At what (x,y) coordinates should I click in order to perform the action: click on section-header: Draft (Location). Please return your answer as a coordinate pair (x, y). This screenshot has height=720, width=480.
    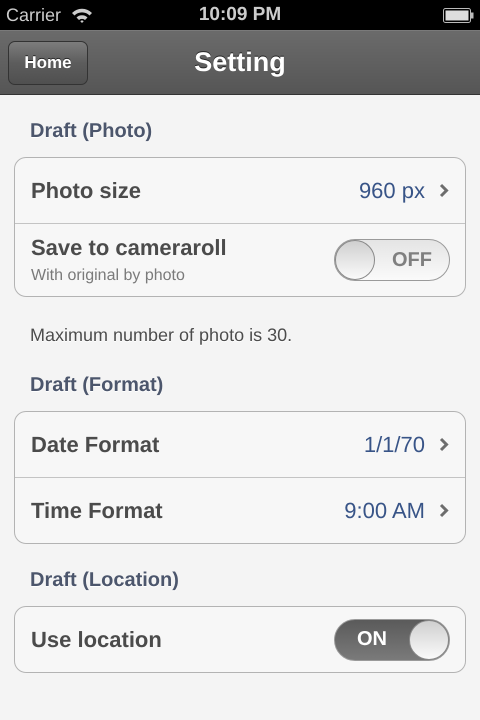
    Looking at the image, I should click on (105, 580).